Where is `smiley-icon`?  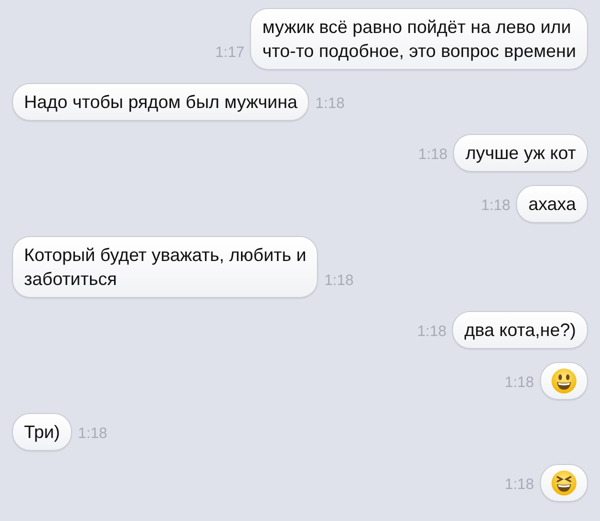
smiley-icon is located at coordinates (564, 381).